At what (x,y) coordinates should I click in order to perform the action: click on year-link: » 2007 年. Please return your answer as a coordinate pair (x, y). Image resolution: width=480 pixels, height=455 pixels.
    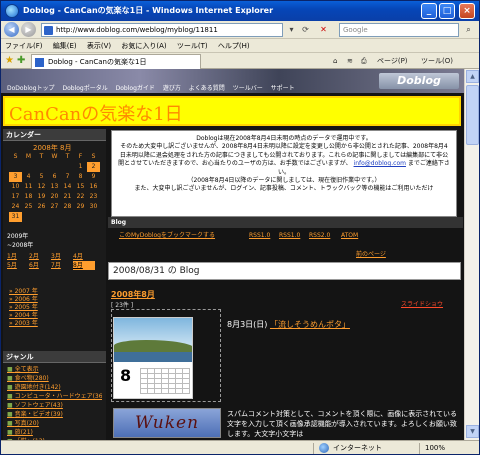
    Looking at the image, I should click on (54, 292).